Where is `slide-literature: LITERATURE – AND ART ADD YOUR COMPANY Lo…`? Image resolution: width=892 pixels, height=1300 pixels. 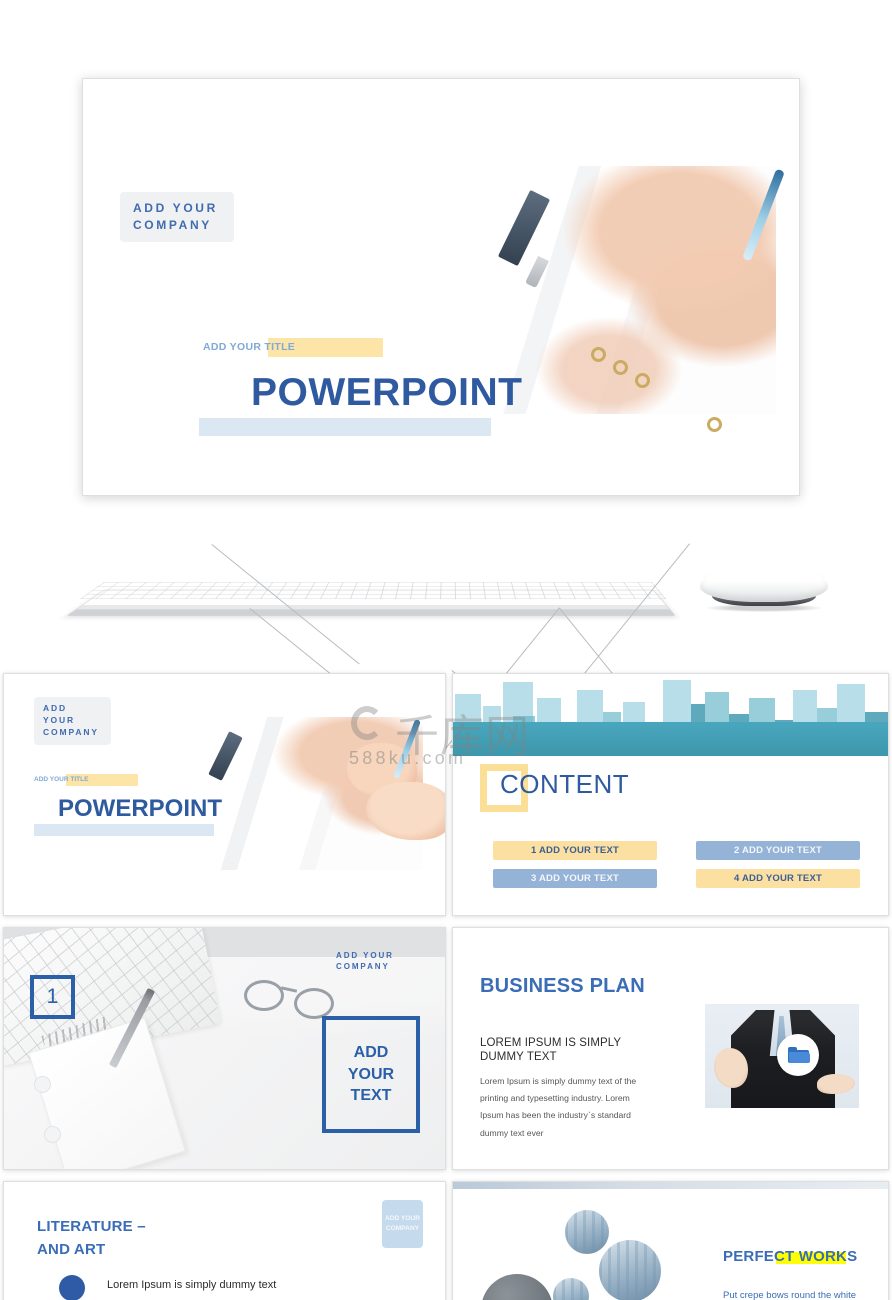
slide-literature: LITERATURE – AND ART ADD YOUR COMPANY Lo… is located at coordinates (224, 1240).